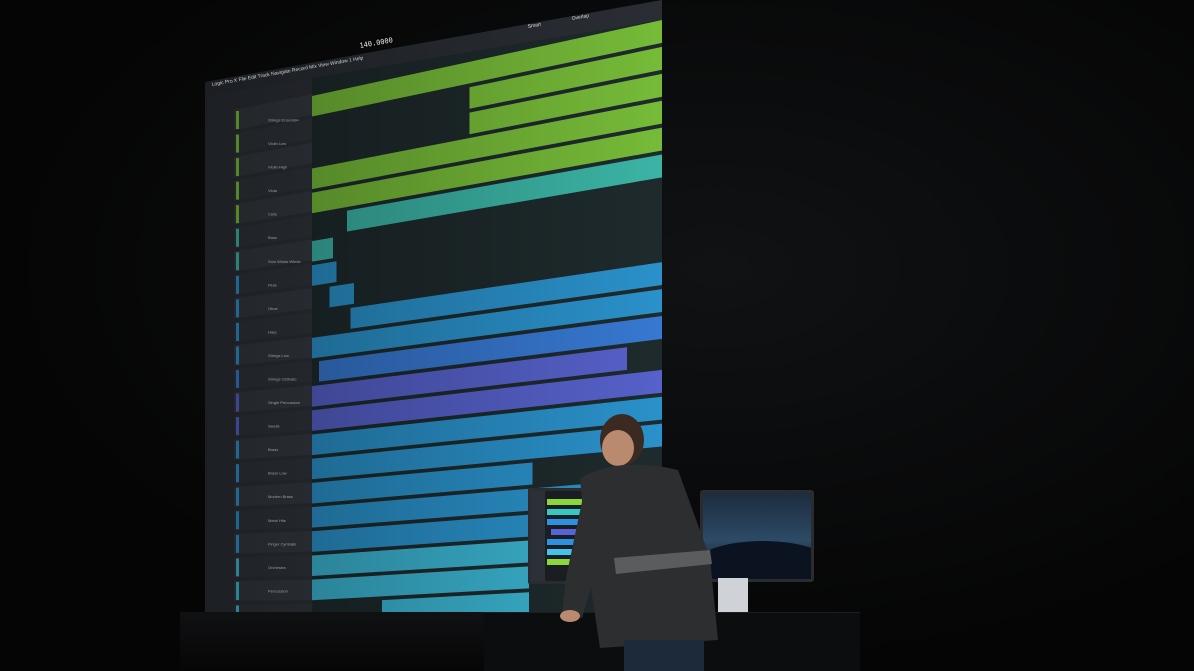 The width and height of the screenshot is (1194, 671). Describe the element at coordinates (340, 641) in the screenshot. I see `stage-floor` at that location.